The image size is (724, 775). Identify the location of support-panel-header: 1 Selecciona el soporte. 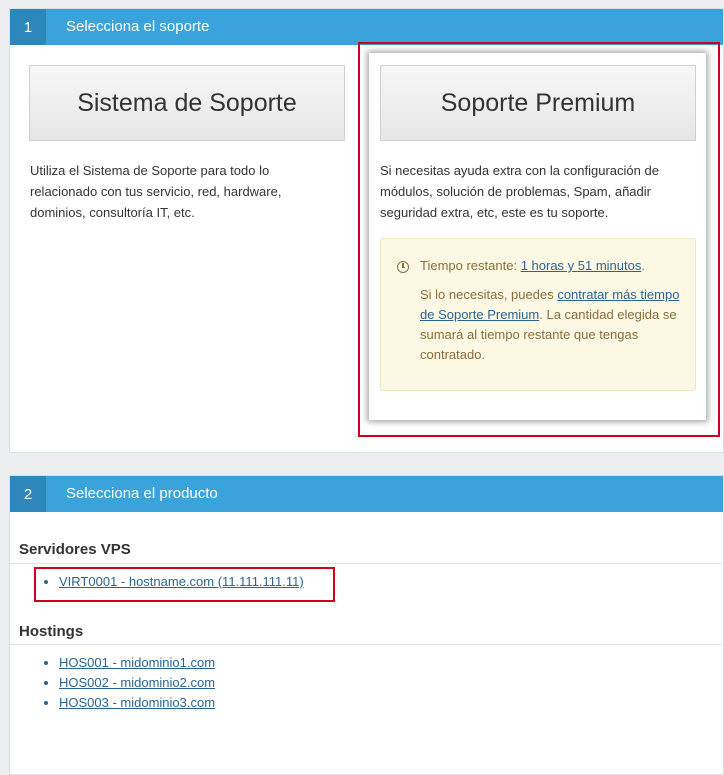
(366, 27).